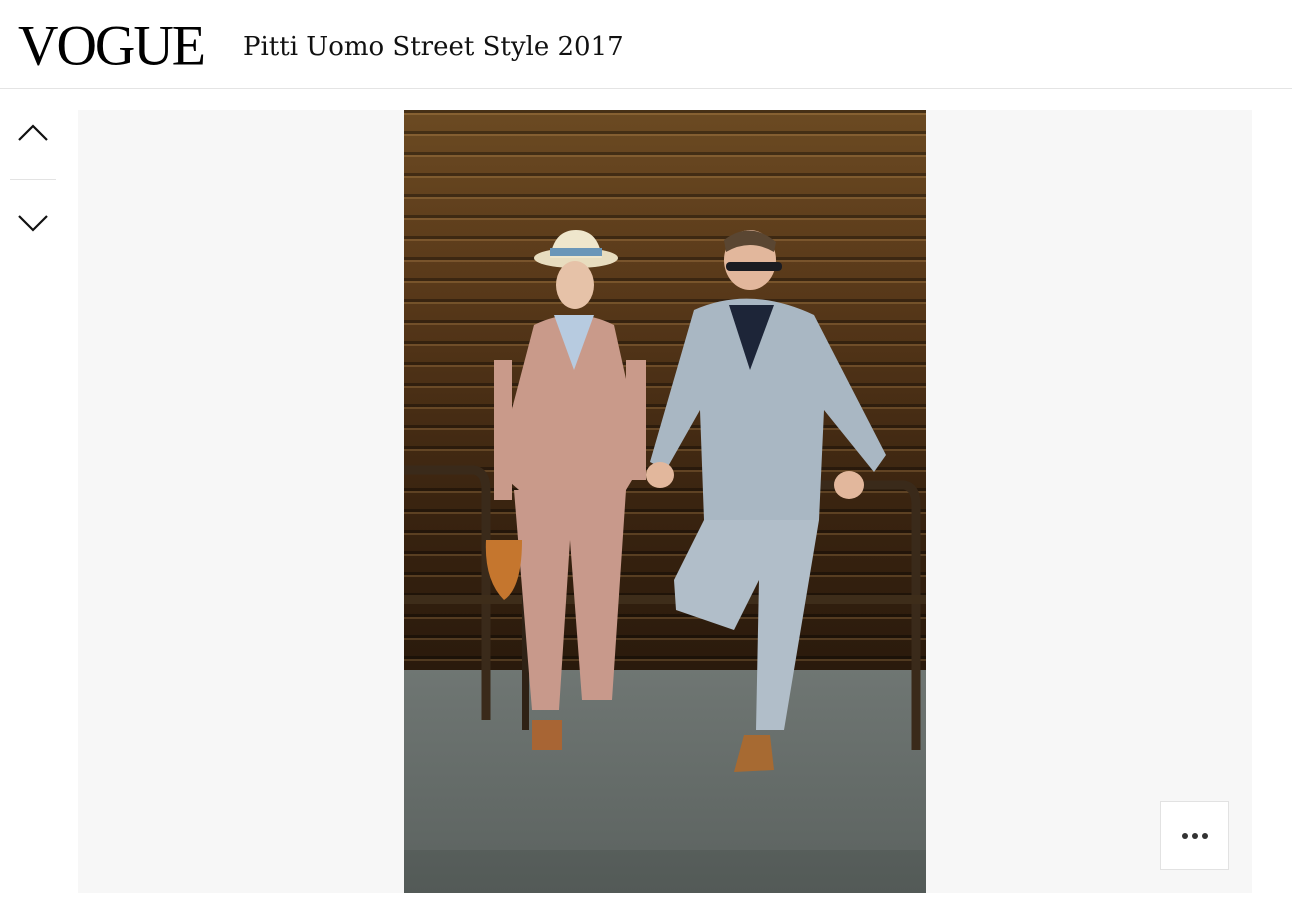  I want to click on gallery-title: Pitti Uomo Street Style 2017, so click(433, 47).